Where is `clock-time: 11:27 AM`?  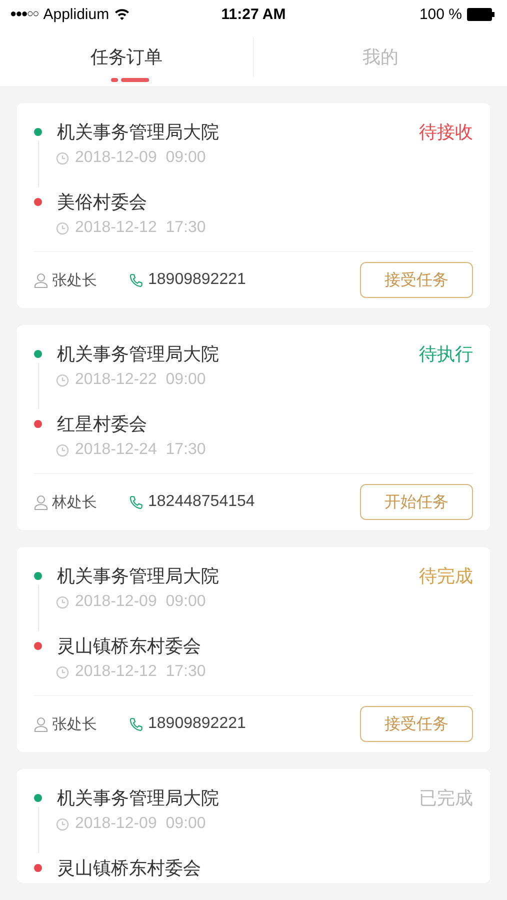 clock-time: 11:27 AM is located at coordinates (253, 14).